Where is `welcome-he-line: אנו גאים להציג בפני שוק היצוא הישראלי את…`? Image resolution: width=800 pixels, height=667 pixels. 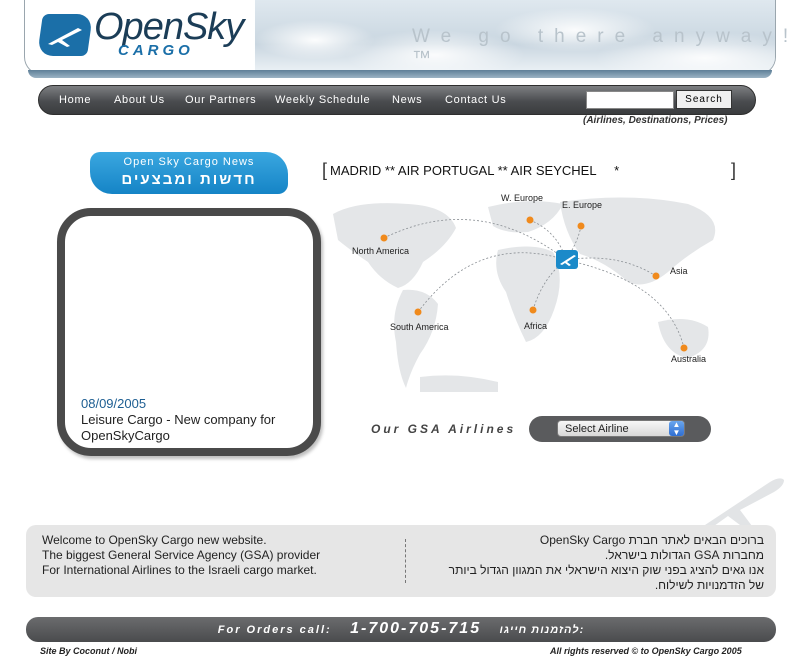
welcome-he-line: אנו גאים להציג בפני שוק היצוא הישראלי את… is located at coordinates (606, 570).